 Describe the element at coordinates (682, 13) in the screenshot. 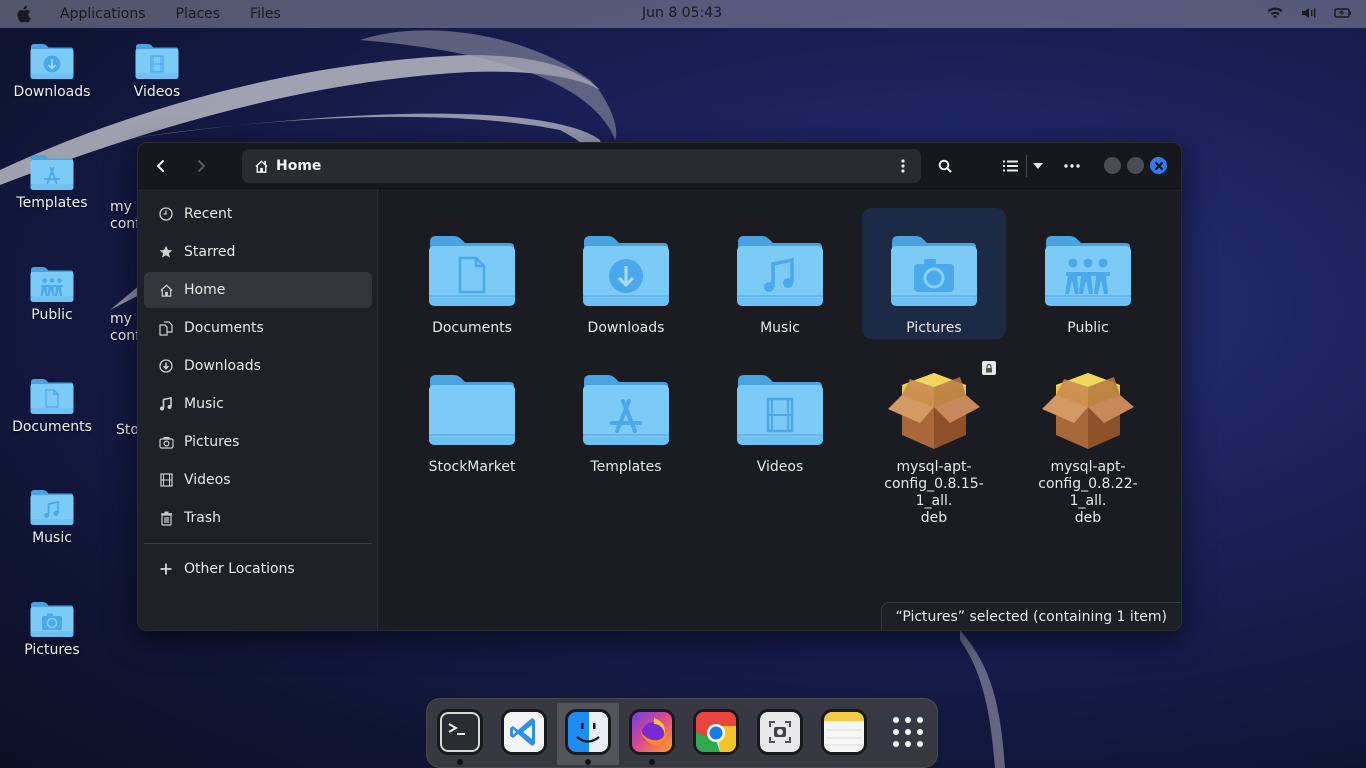

I see `clock: Jun 8 05:43` at that location.